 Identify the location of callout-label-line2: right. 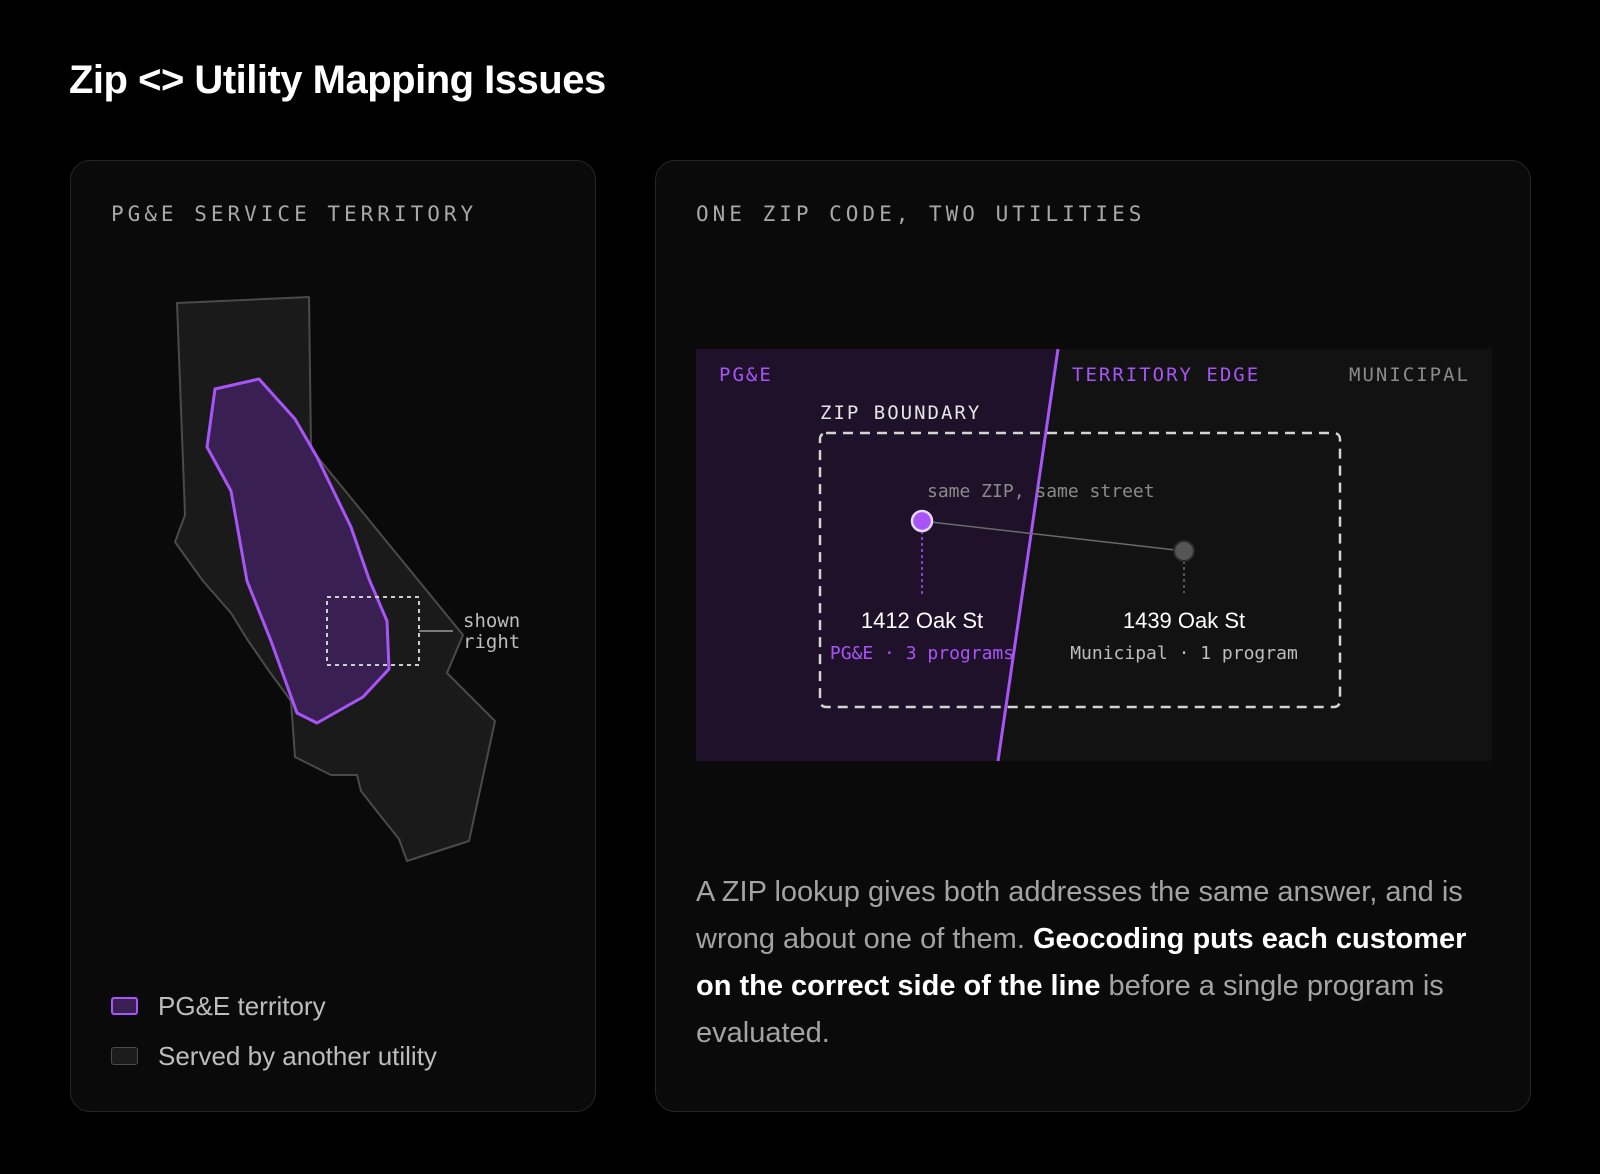
(491, 642).